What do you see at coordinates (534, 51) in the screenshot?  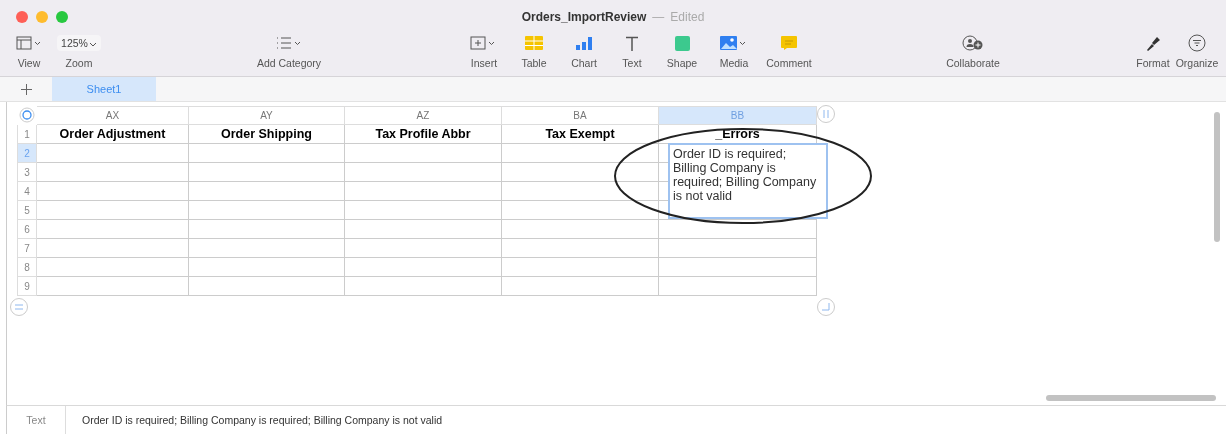 I see `table-button: Table` at bounding box center [534, 51].